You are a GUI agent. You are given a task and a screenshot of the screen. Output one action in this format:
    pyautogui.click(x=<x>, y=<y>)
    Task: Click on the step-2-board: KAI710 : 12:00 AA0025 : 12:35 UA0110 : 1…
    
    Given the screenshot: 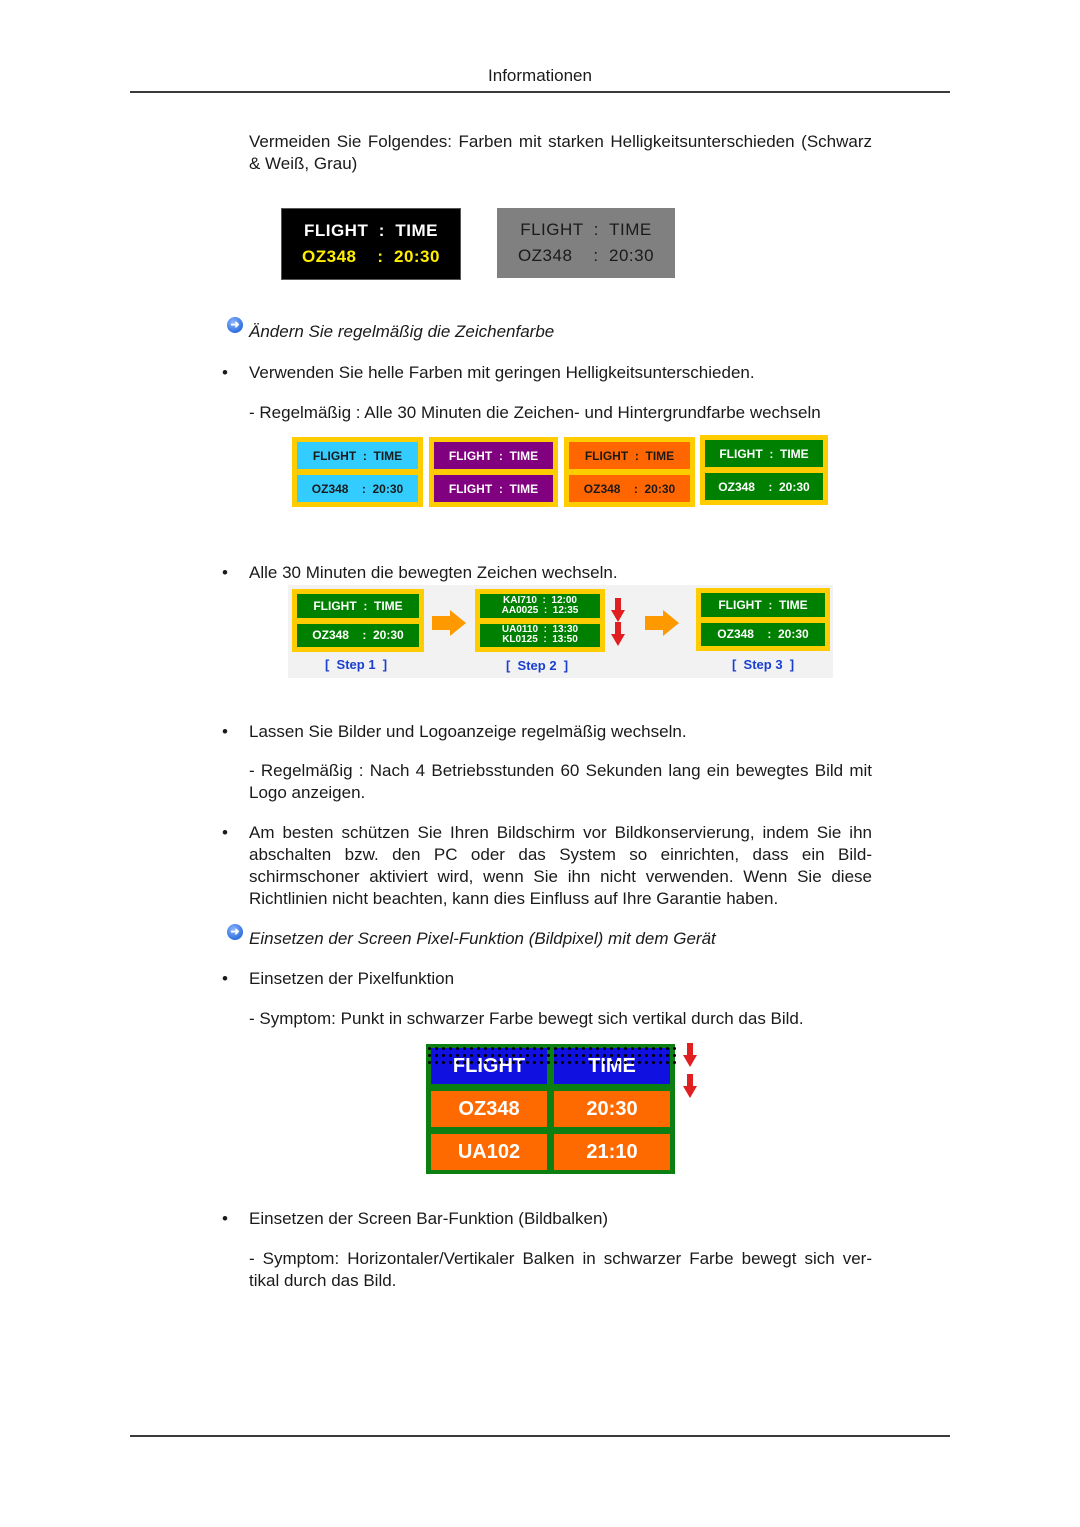 What is the action you would take?
    pyautogui.click(x=540, y=620)
    